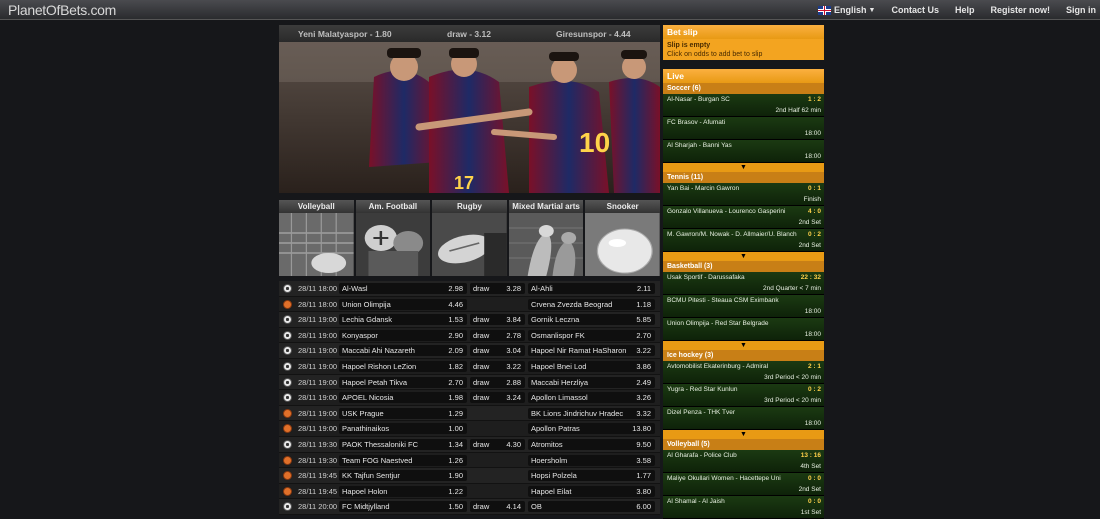 This screenshot has height=519, width=1100. Describe the element at coordinates (591, 398) in the screenshot. I see `away-odd-button: Apollon Limassol 3.26` at that location.